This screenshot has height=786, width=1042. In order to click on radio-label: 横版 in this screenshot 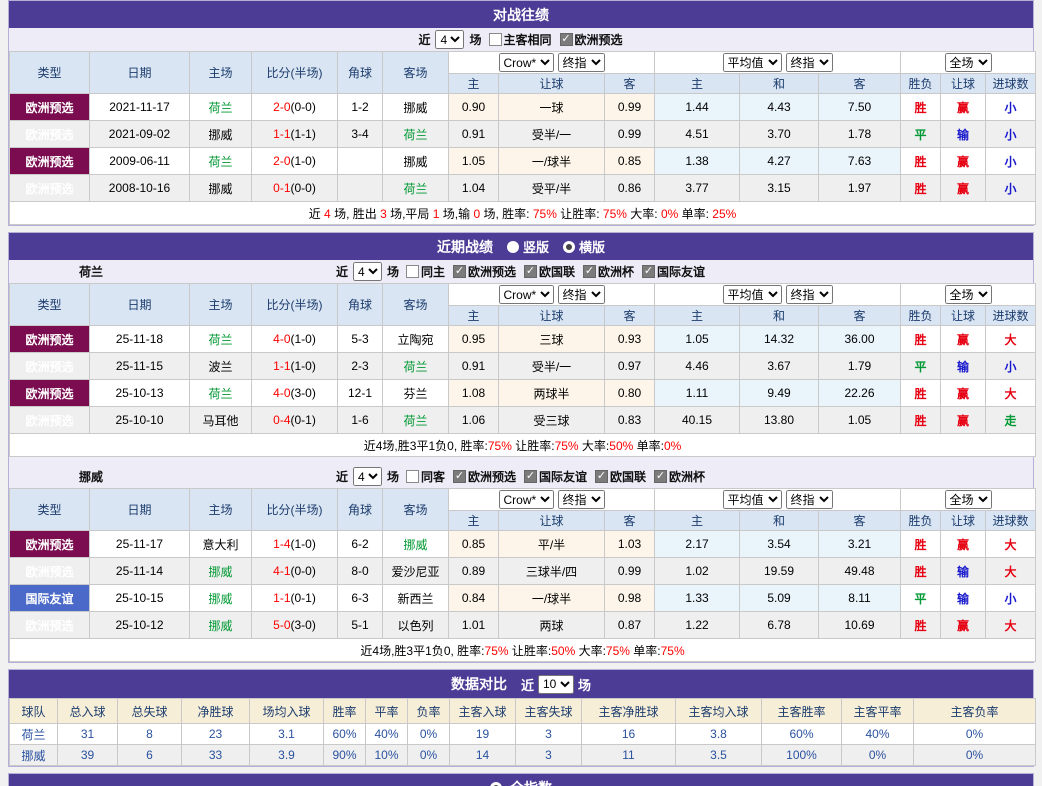, I will do `click(592, 246)`.